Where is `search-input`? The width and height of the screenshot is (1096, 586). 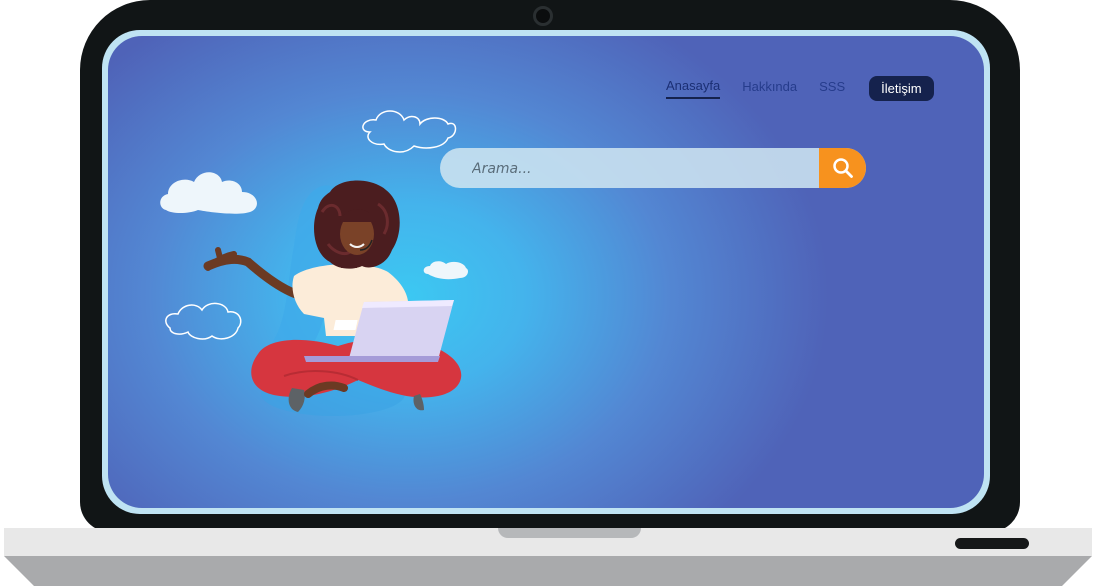
search-input is located at coordinates (642, 169).